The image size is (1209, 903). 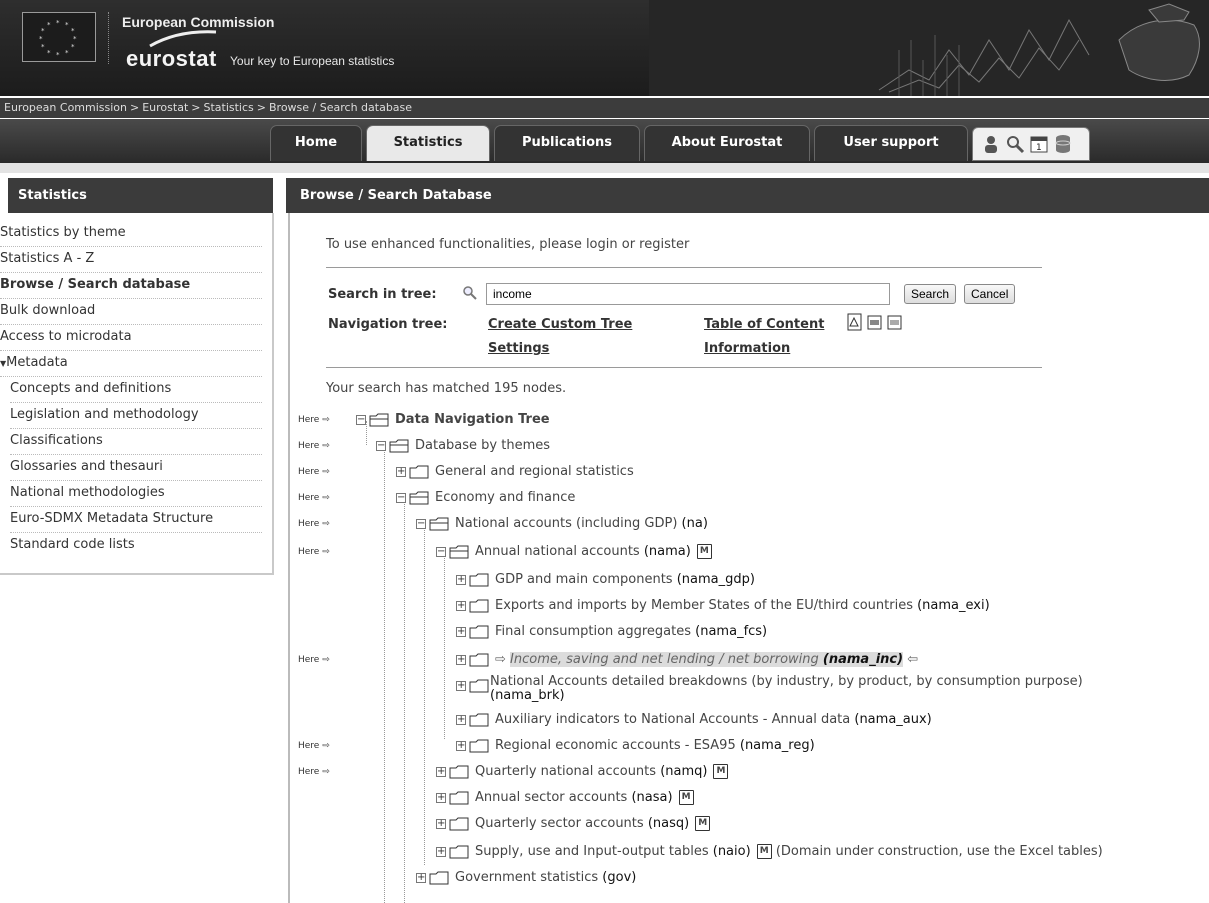 I want to click on sidebar-item-classifications: Classifications, so click(x=136, y=442).